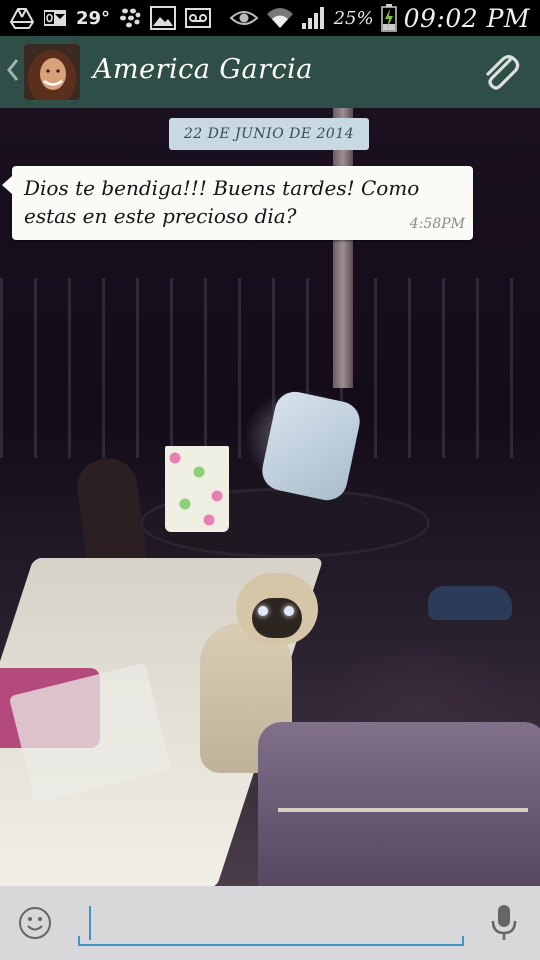 The width and height of the screenshot is (540, 960). Describe the element at coordinates (504, 923) in the screenshot. I see `microphone-icon` at that location.